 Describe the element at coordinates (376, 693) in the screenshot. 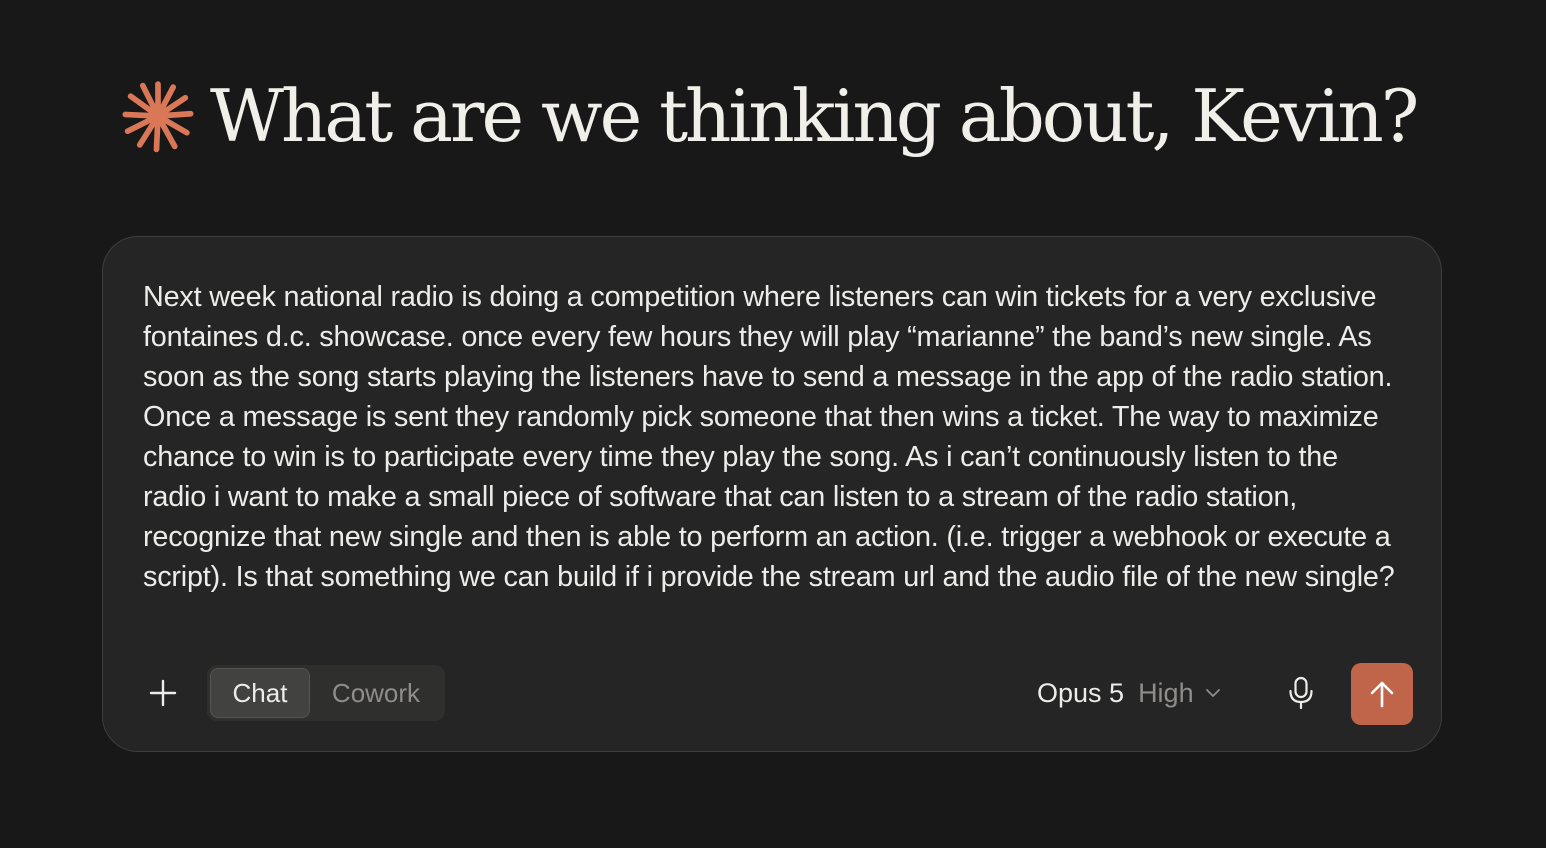

I see `mode-cowork-tab: Cowork` at that location.